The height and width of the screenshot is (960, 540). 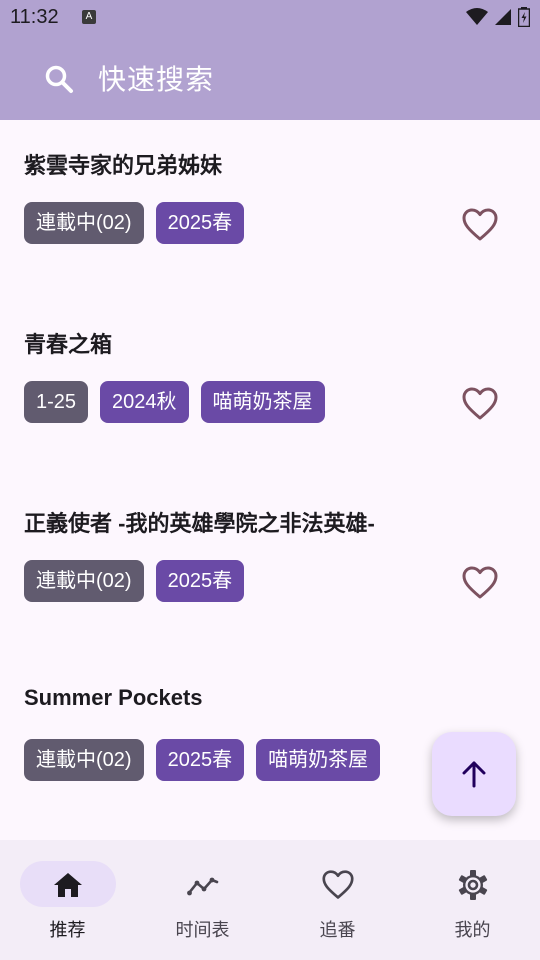 I want to click on search-icon, so click(x=59, y=79).